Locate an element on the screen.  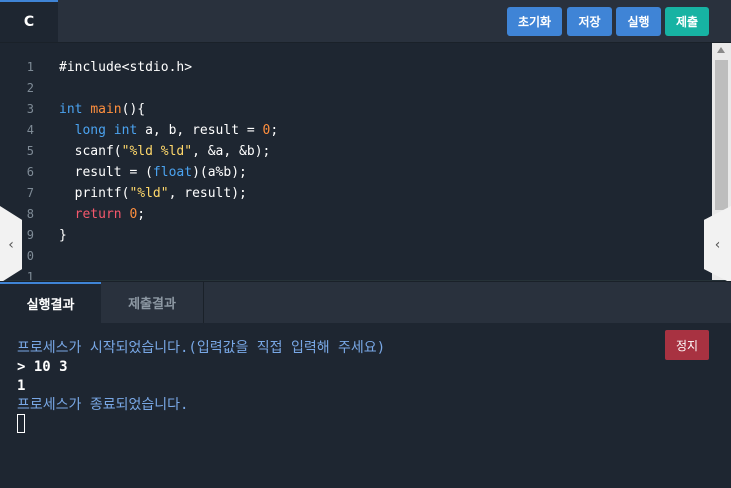
run-button: 실행 is located at coordinates (638, 21).